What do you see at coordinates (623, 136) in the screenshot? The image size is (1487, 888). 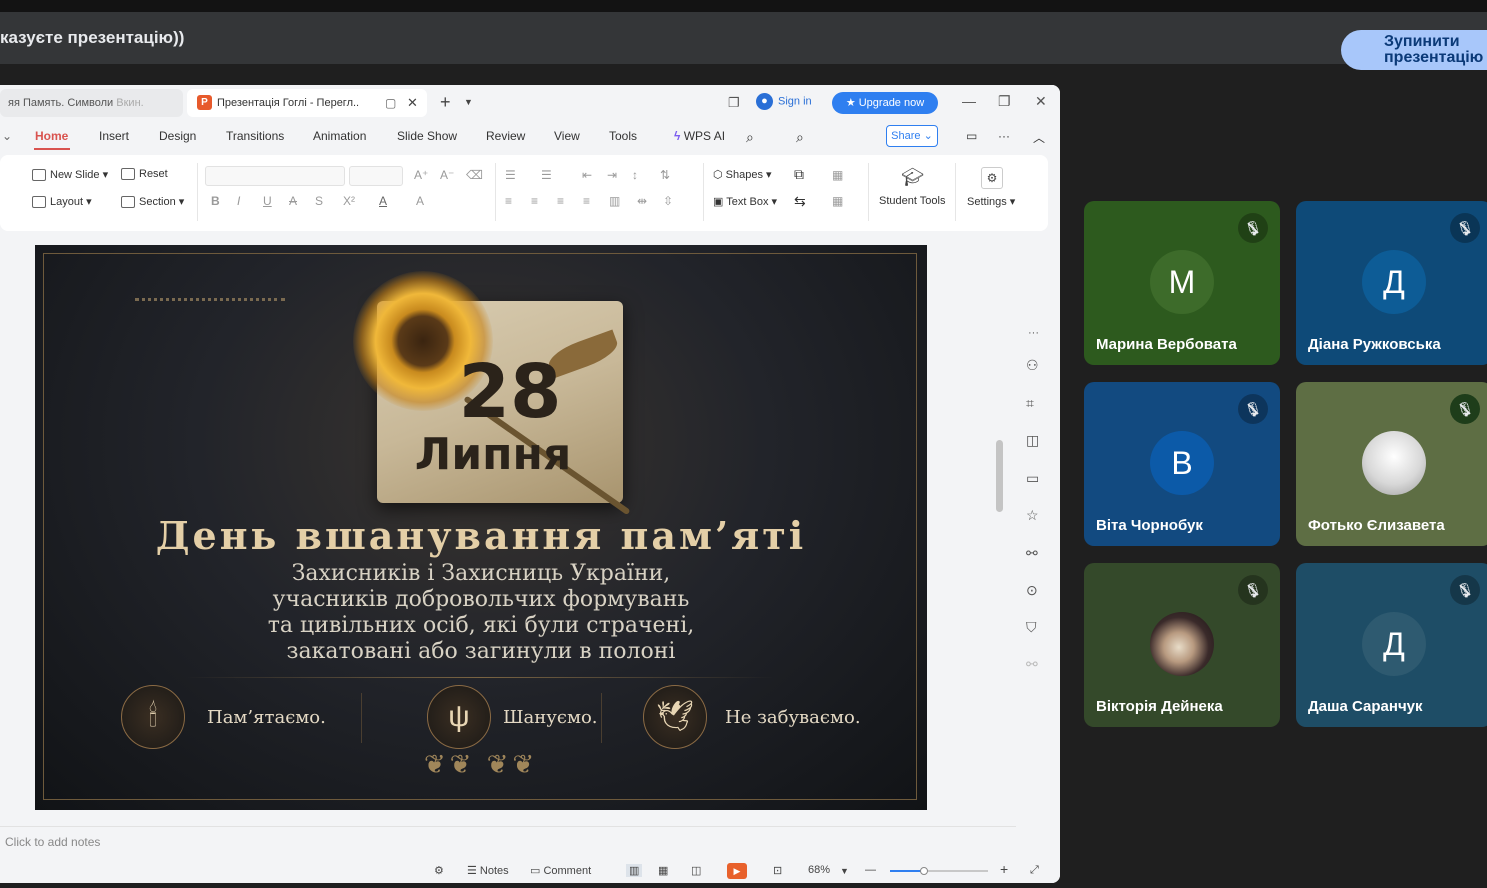 I see `menu-tools: Tools` at bounding box center [623, 136].